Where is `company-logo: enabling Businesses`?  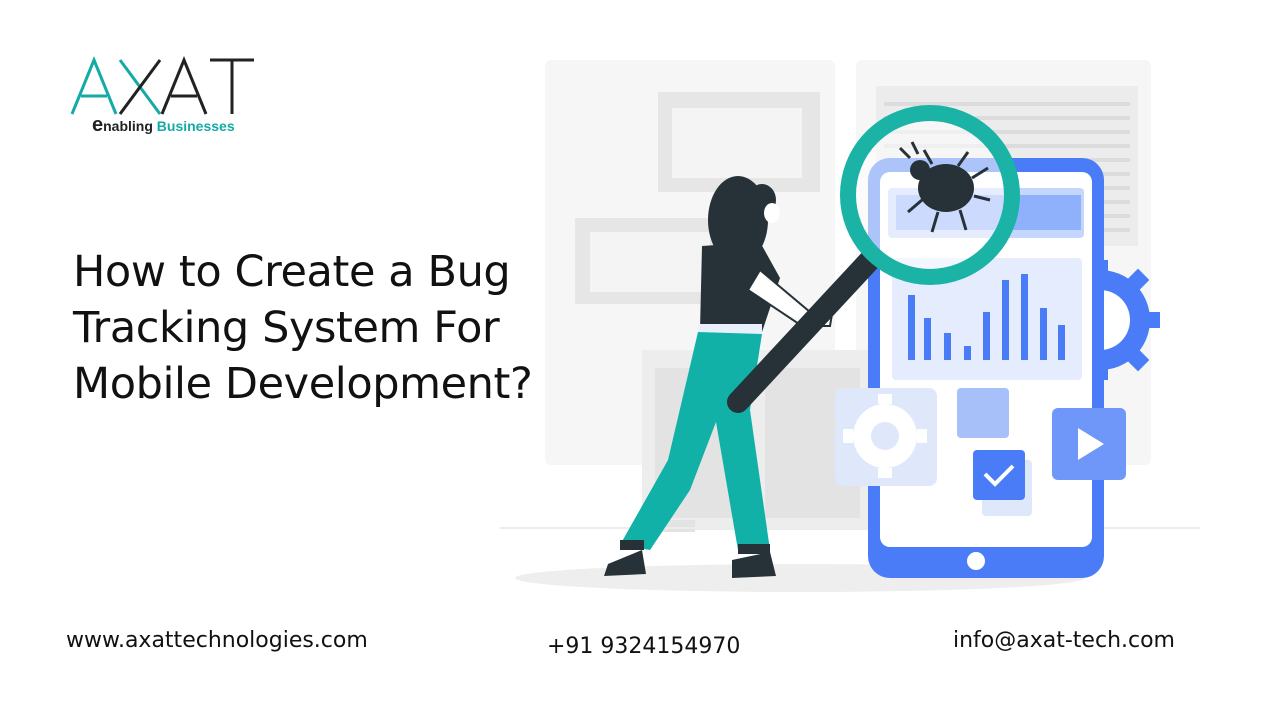
company-logo: enabling Businesses is located at coordinates (168, 97).